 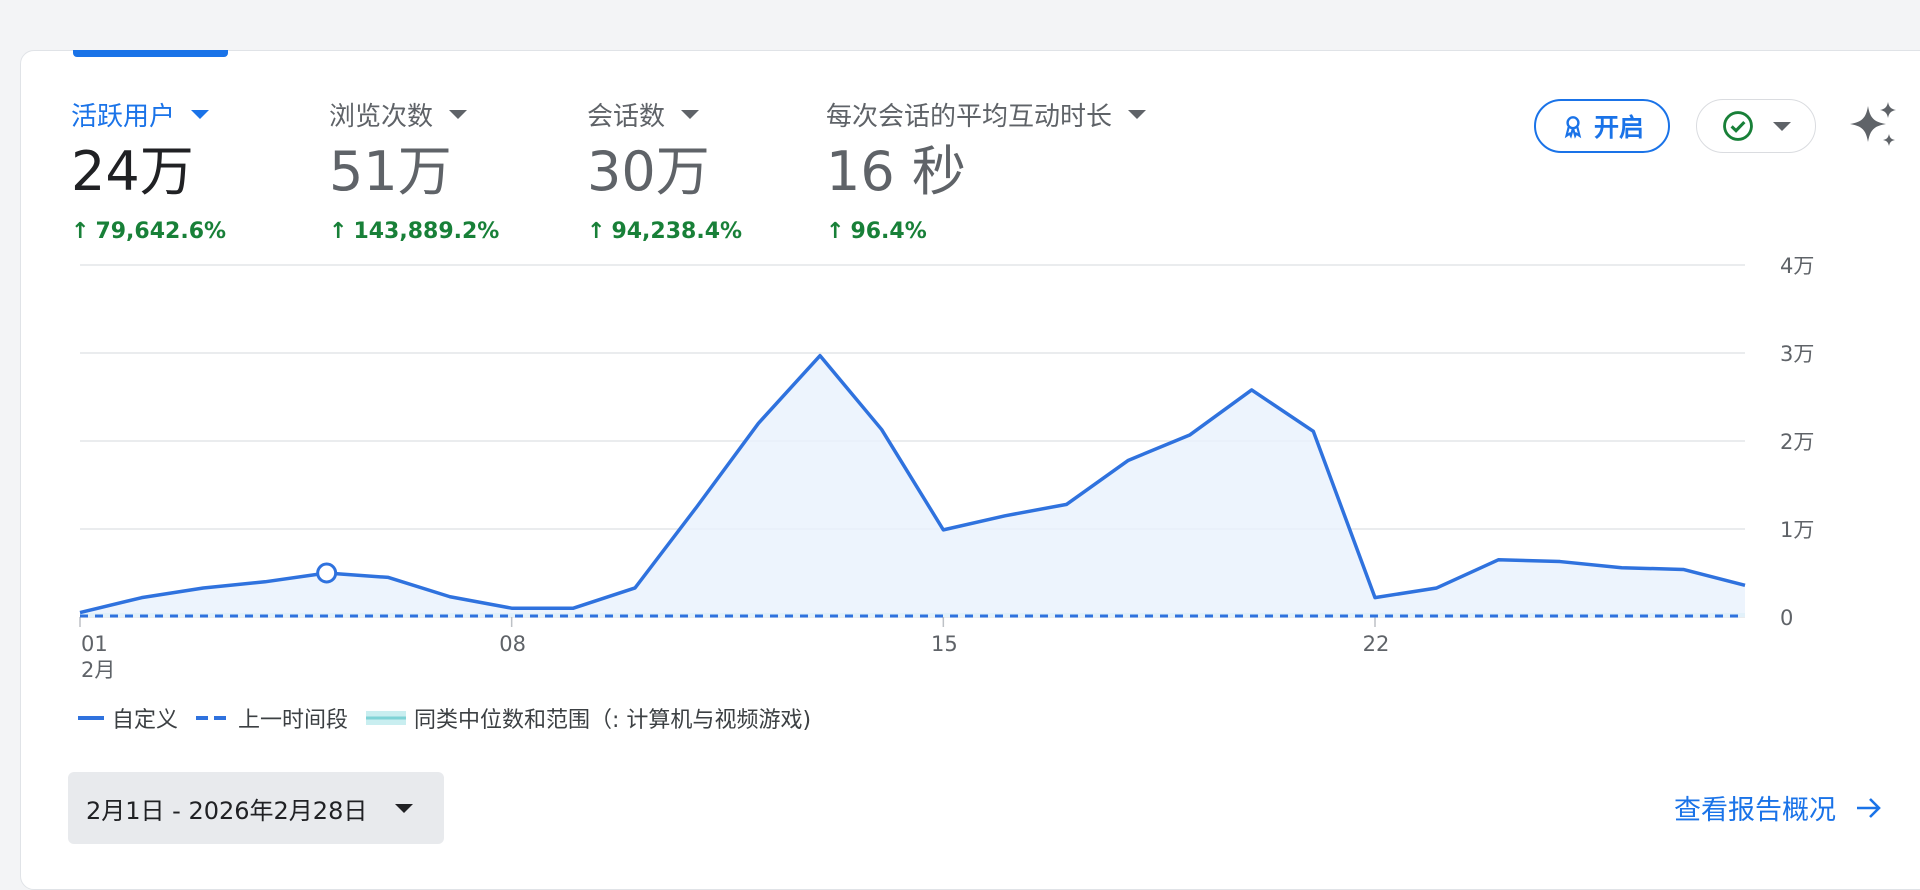 I want to click on benchmark-band-swatch-icon, so click(x=386, y=718).